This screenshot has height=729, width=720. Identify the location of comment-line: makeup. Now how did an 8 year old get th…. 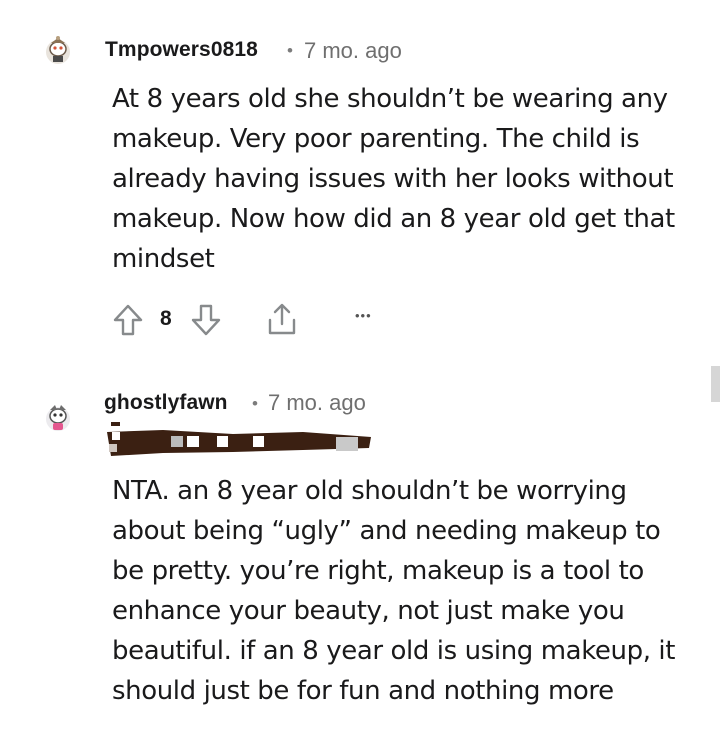
(393, 219).